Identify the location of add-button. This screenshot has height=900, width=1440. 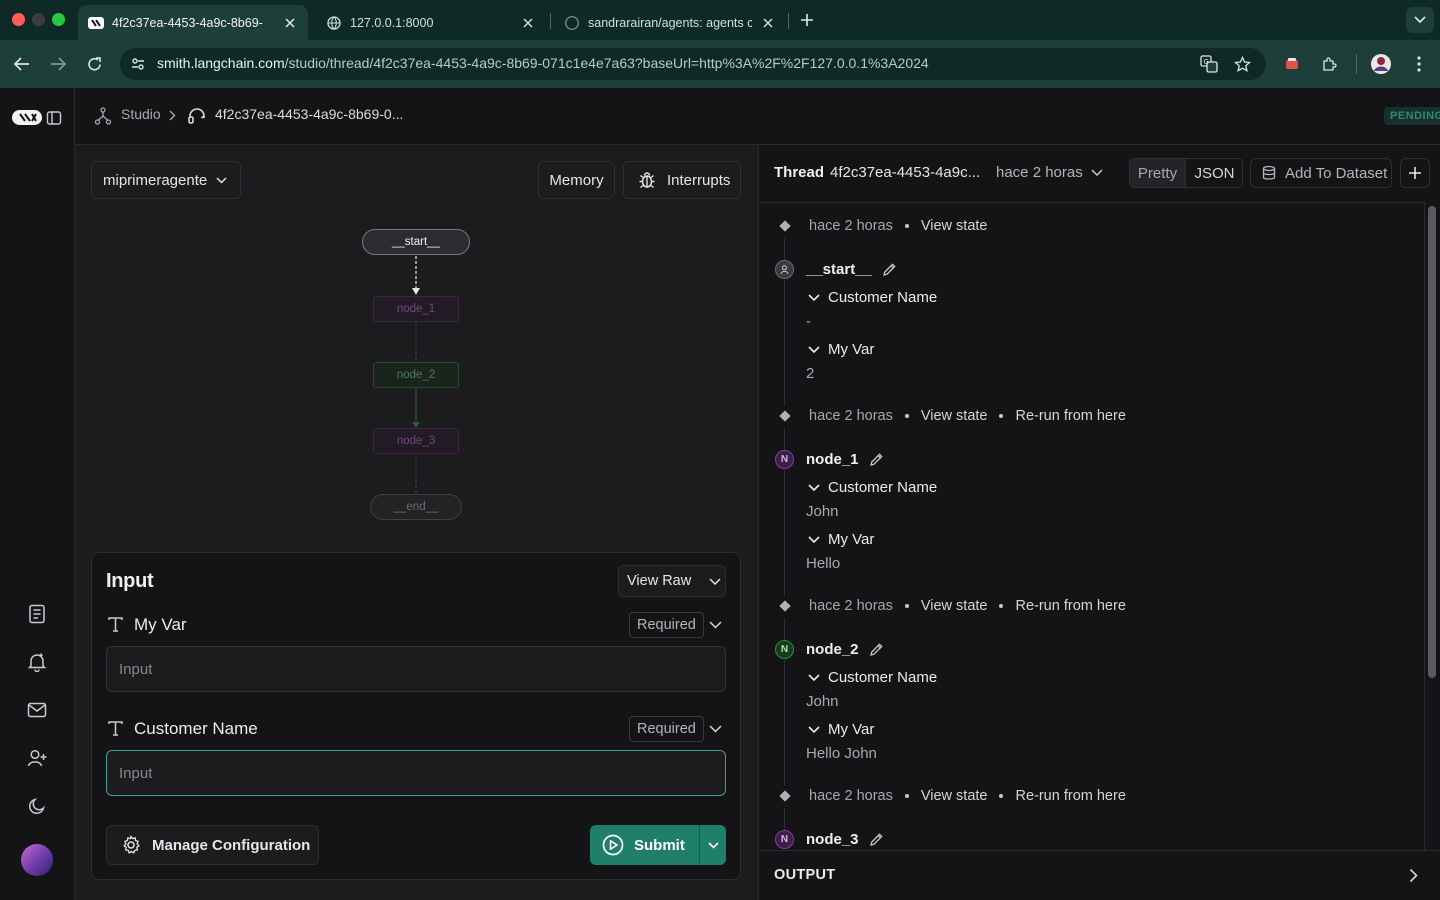
(1415, 173).